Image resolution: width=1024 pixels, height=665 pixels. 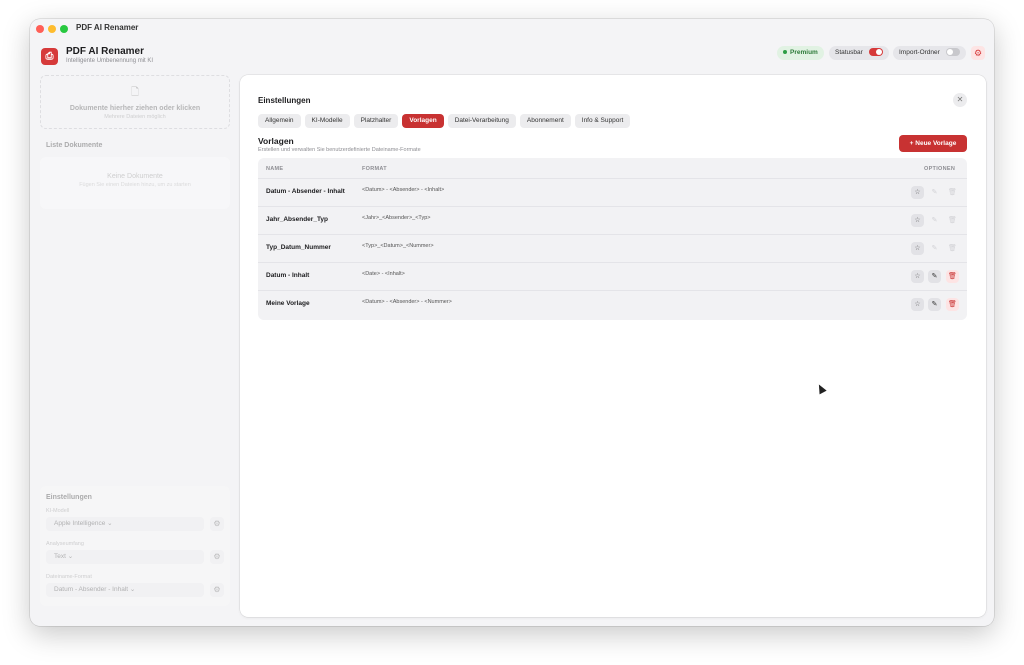 What do you see at coordinates (135, 117) in the screenshot?
I see `dropzone-subtitle: Mehrere Dateien möglich` at bounding box center [135, 117].